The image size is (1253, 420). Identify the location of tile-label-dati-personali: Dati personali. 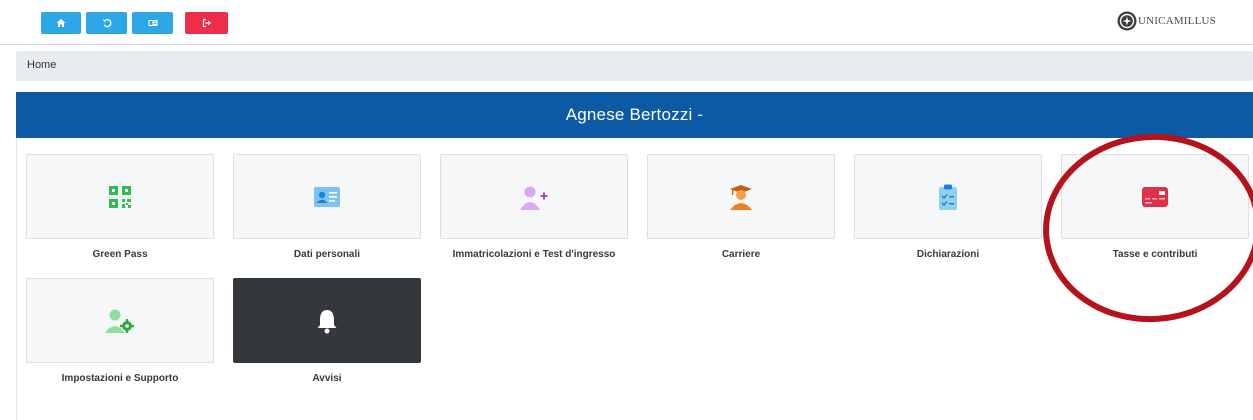
(327, 254).